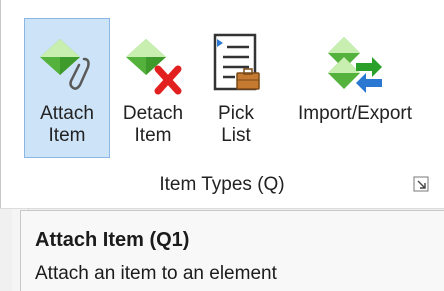 This screenshot has height=291, width=444. What do you see at coordinates (156, 273) in the screenshot?
I see `tooltip-description: Attach an item to an element` at bounding box center [156, 273].